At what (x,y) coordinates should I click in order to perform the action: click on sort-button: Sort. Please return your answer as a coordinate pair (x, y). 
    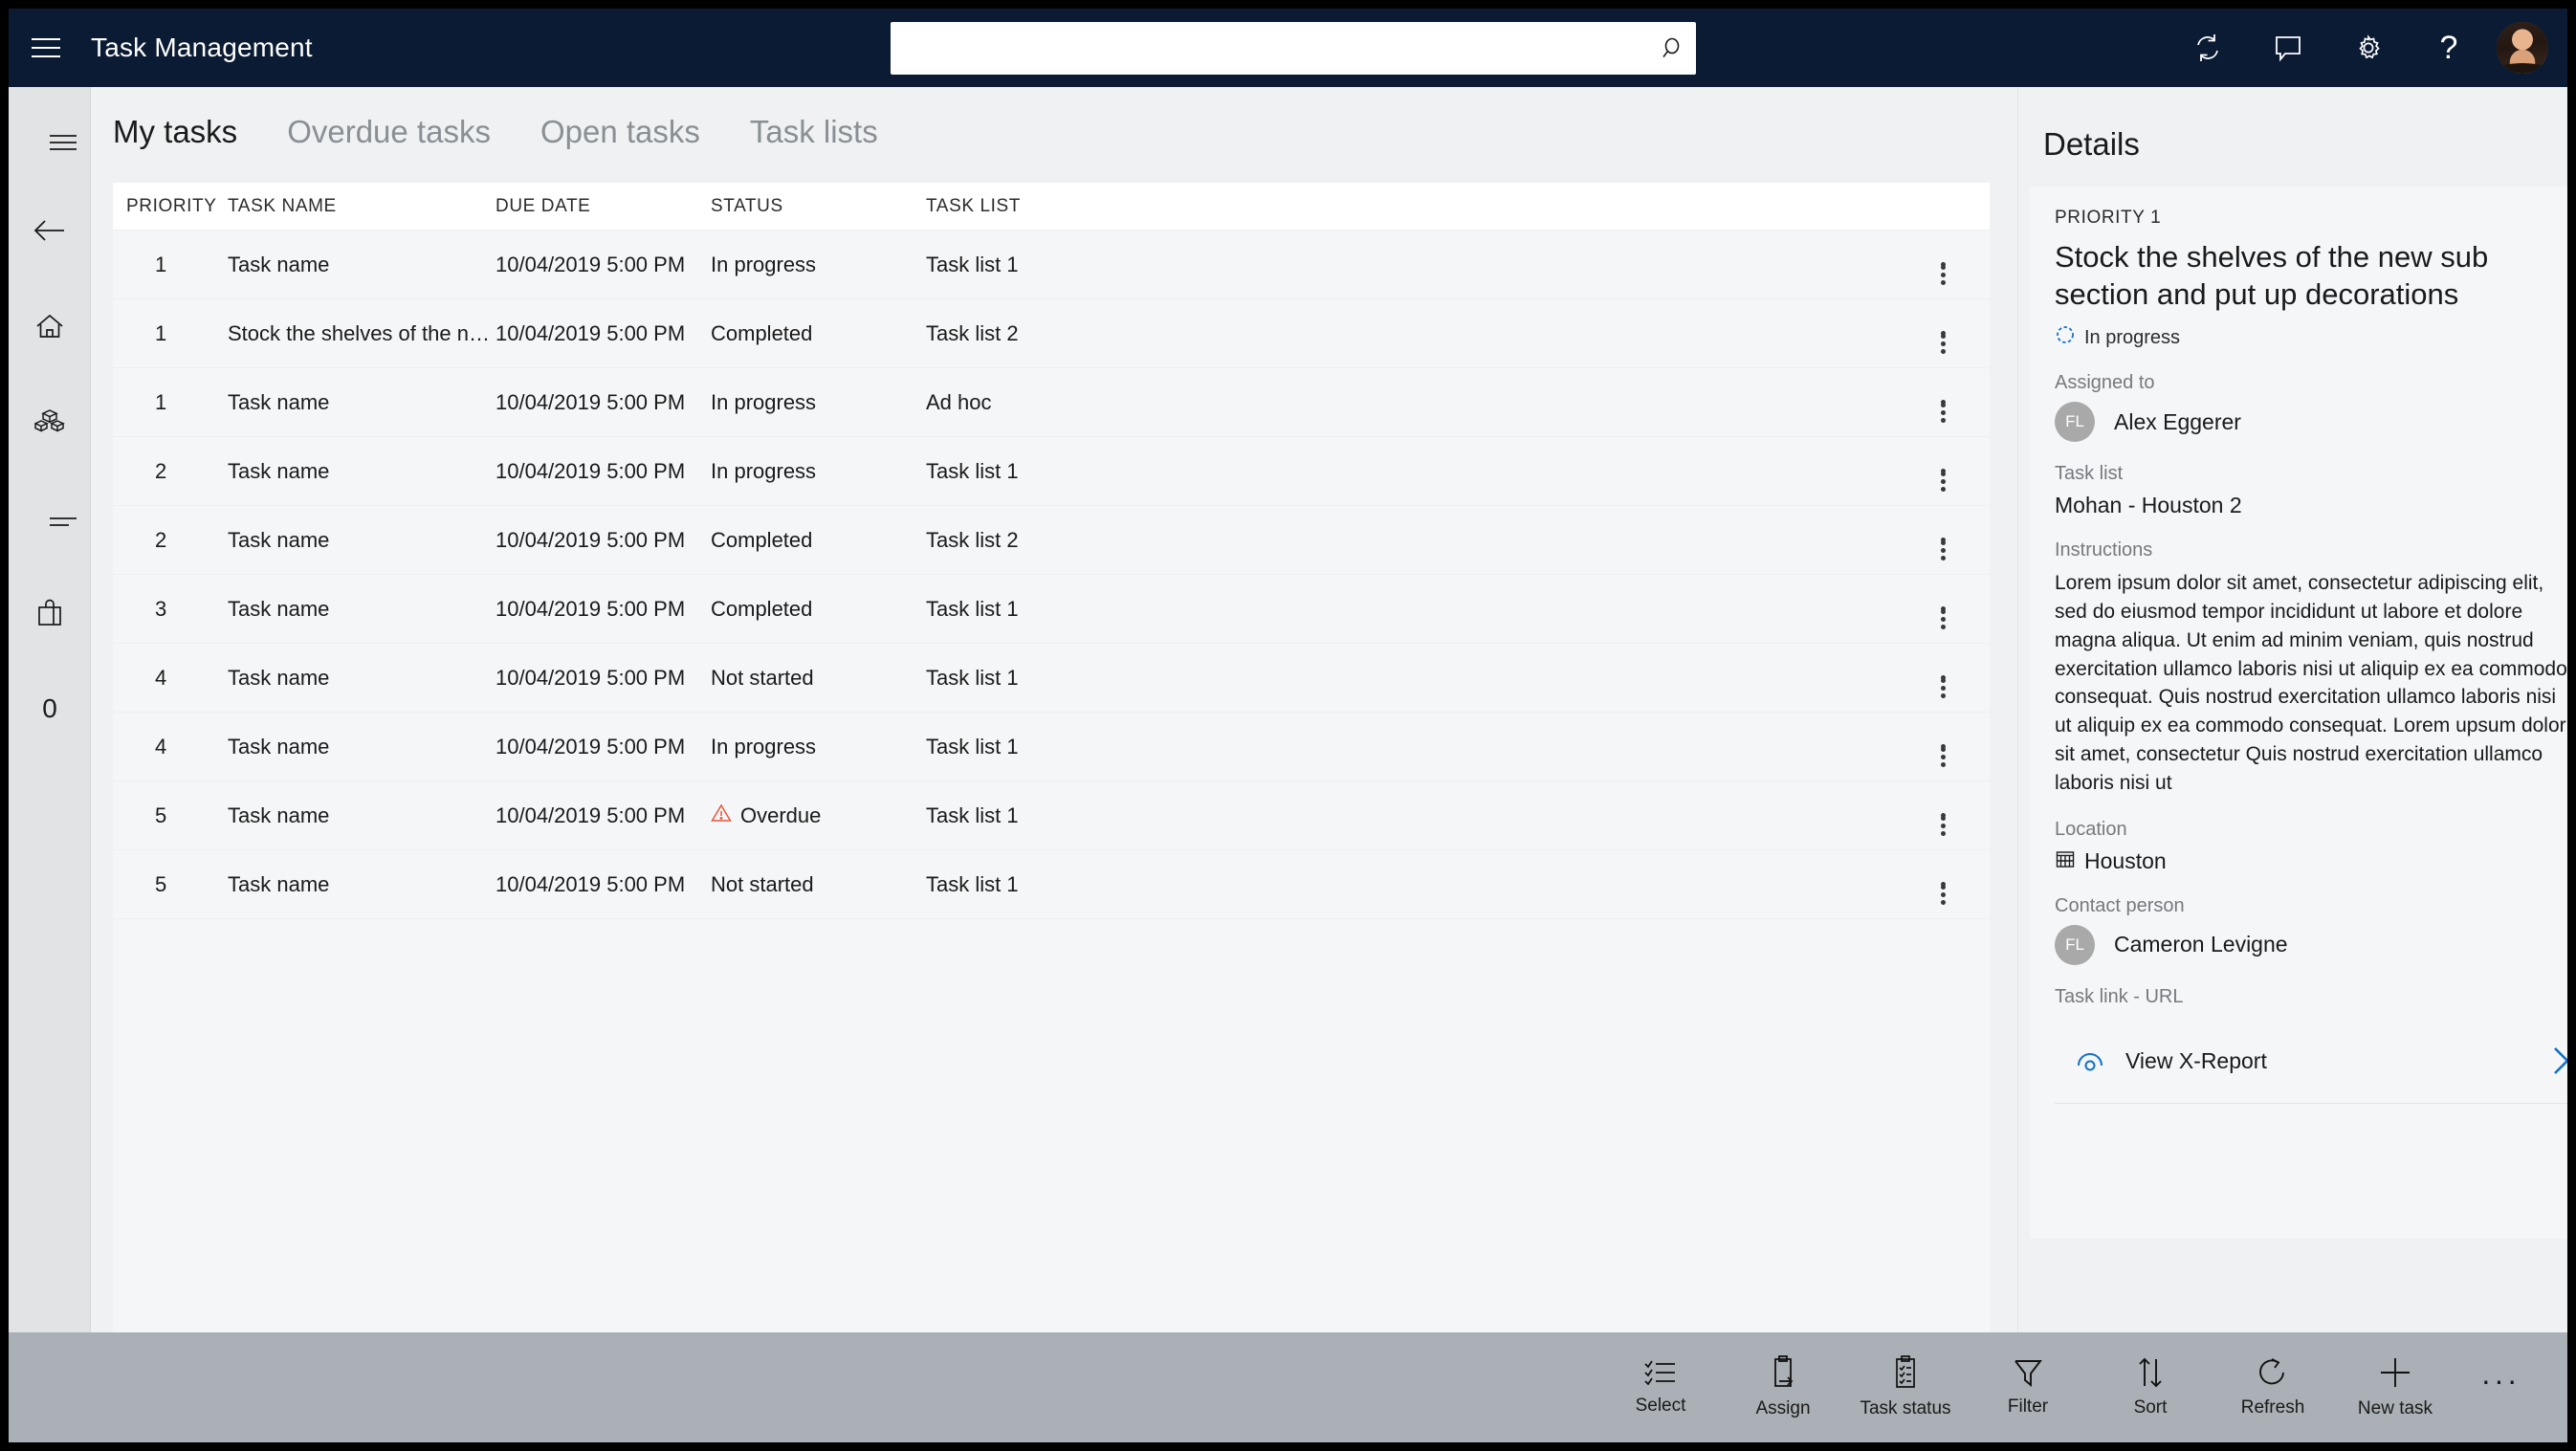
    Looking at the image, I should click on (2150, 1387).